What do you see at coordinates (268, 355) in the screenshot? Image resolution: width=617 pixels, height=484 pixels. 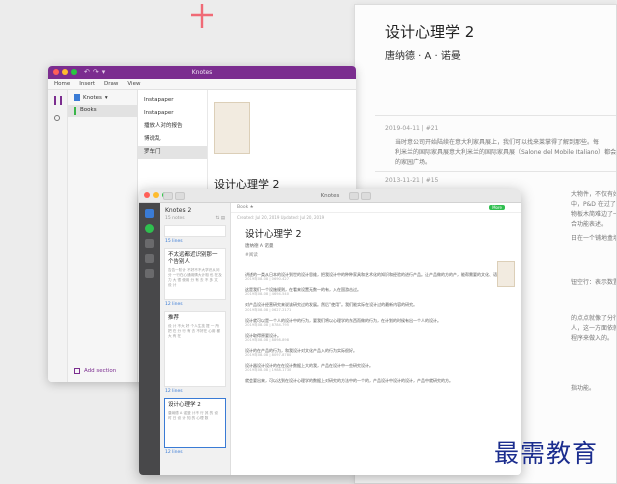 I see `paragraph-meta: 2019年08-08 | 8097-8780` at bounding box center [268, 355].